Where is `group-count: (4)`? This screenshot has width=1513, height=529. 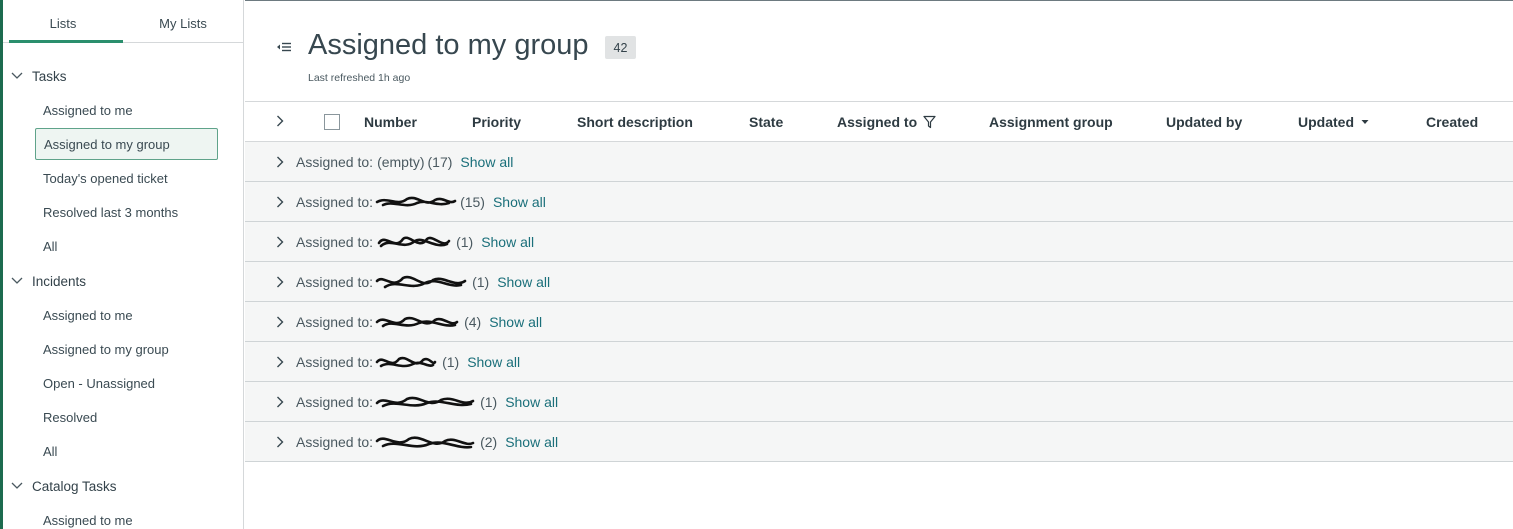
group-count: (4) is located at coordinates (473, 321).